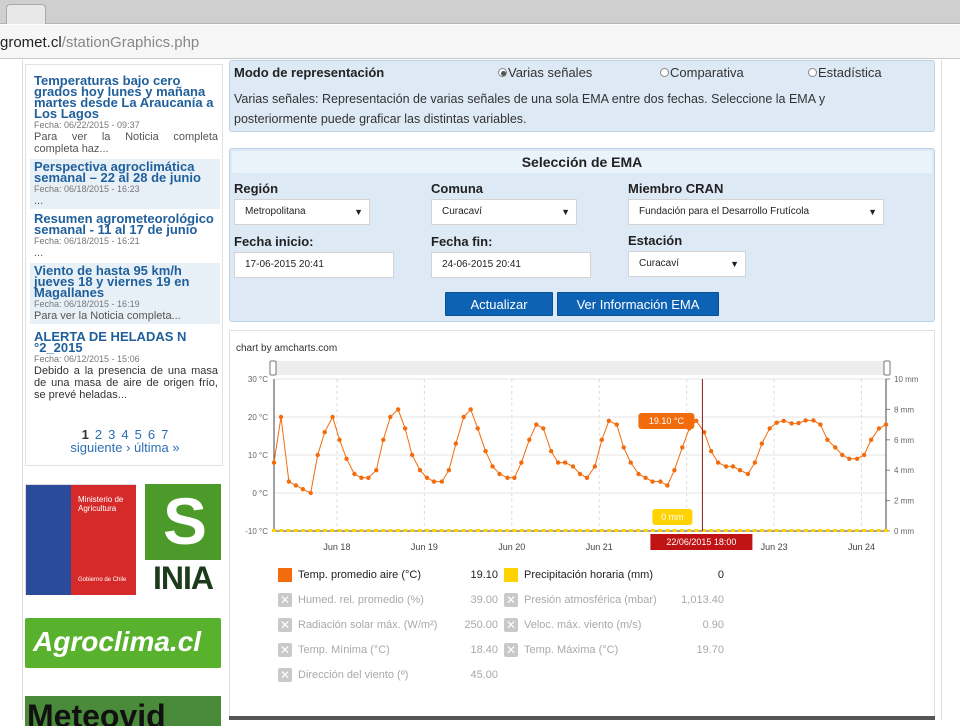 The image size is (960, 726). I want to click on radio-varias-senales: Varias señales, so click(545, 72).